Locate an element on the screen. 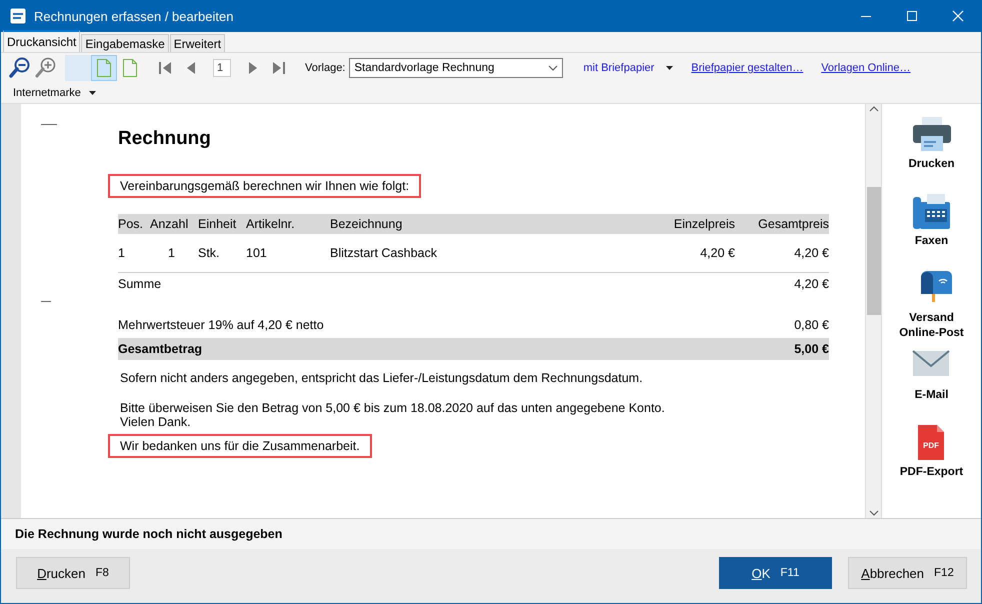 The image size is (982, 604). column-header: Pos. is located at coordinates (134, 224).